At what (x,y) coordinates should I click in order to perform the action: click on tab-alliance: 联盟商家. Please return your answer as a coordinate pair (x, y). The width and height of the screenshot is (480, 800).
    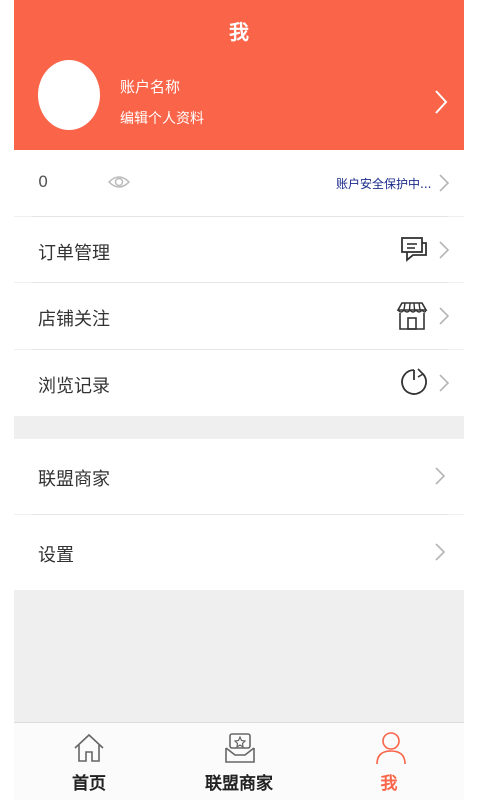
    Looking at the image, I should click on (239, 761).